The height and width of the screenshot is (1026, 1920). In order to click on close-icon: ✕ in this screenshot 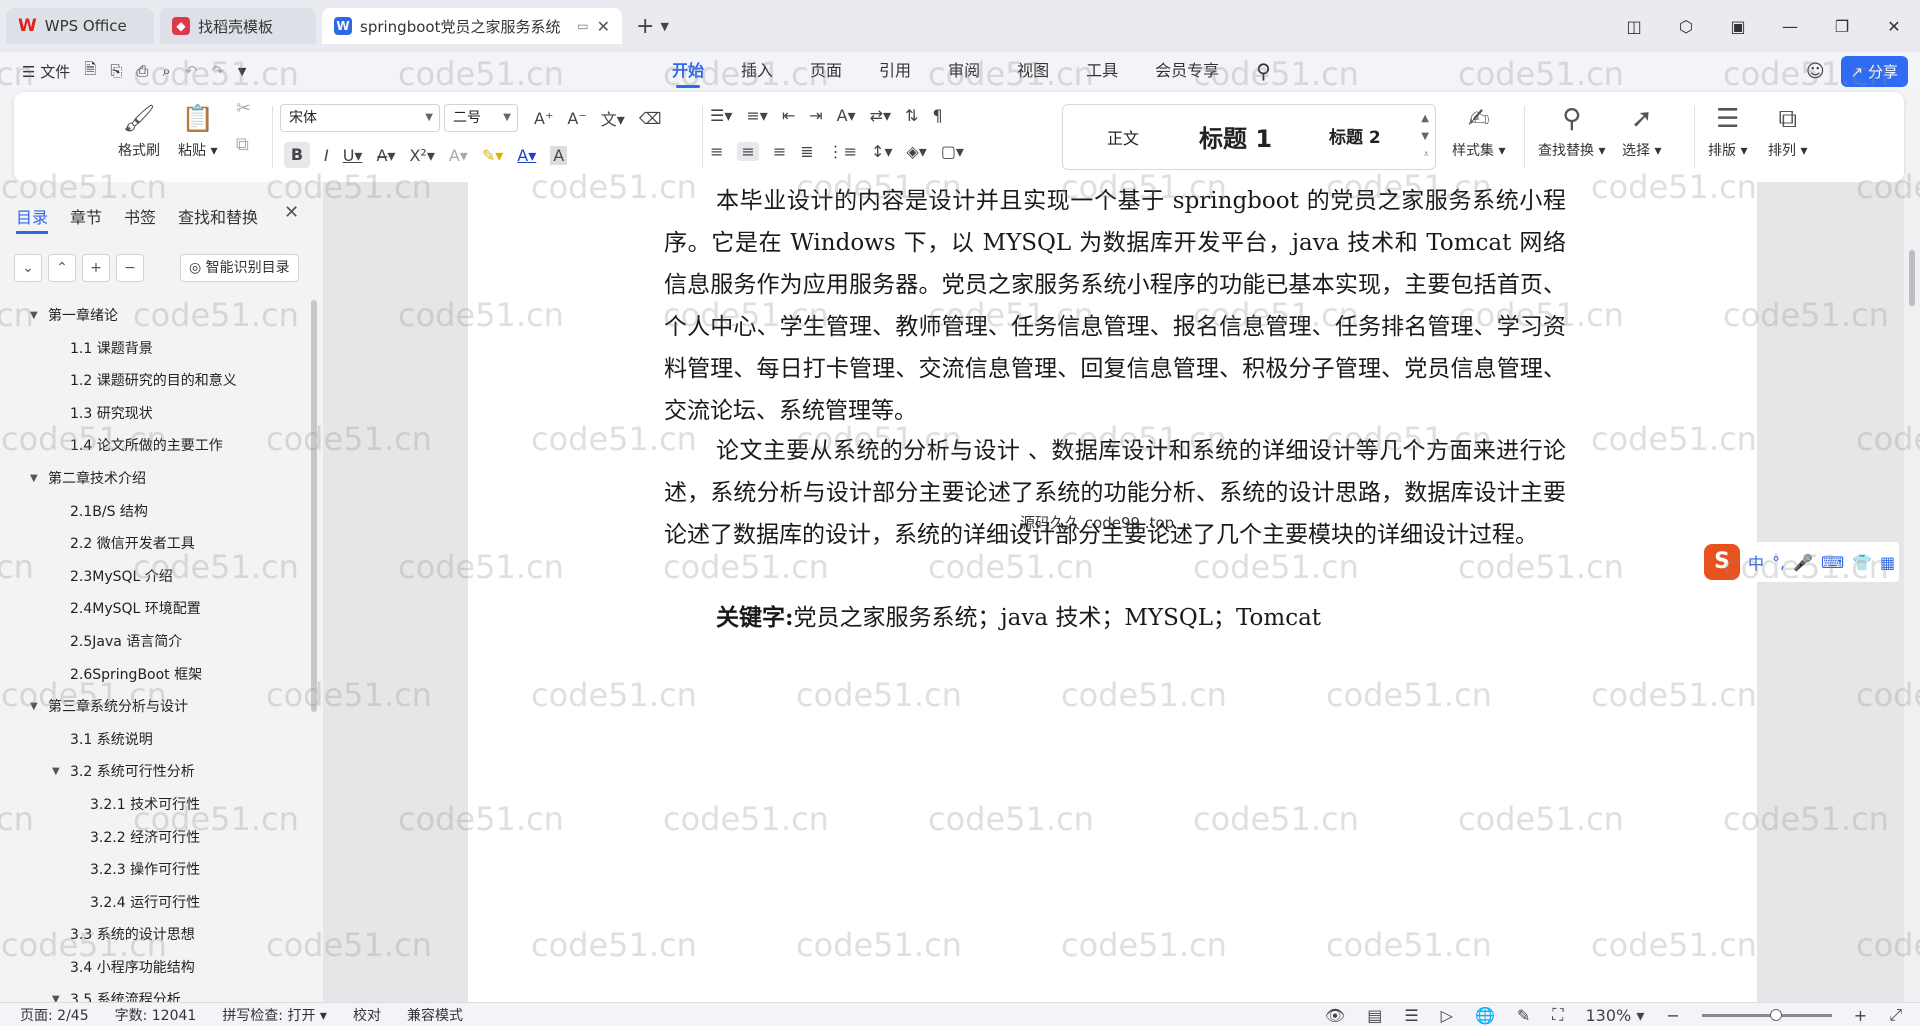, I will do `click(291, 212)`.